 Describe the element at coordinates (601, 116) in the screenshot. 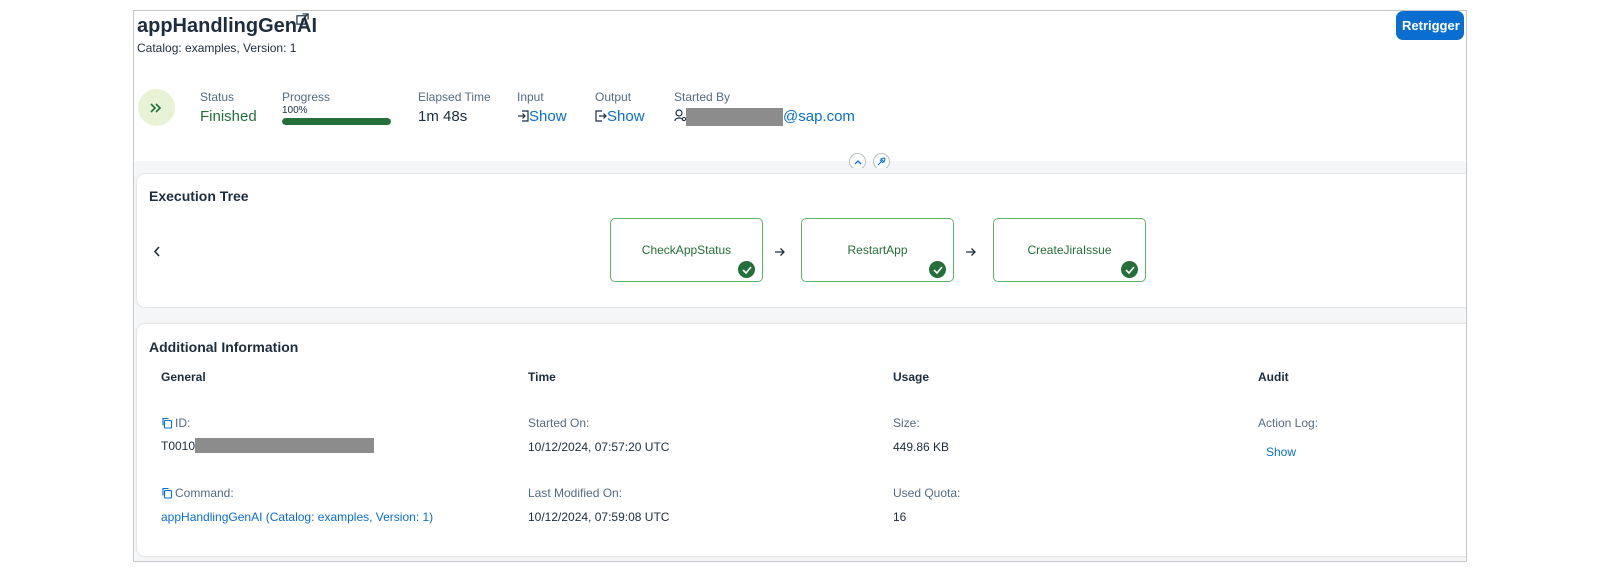

I see `output-icon` at that location.